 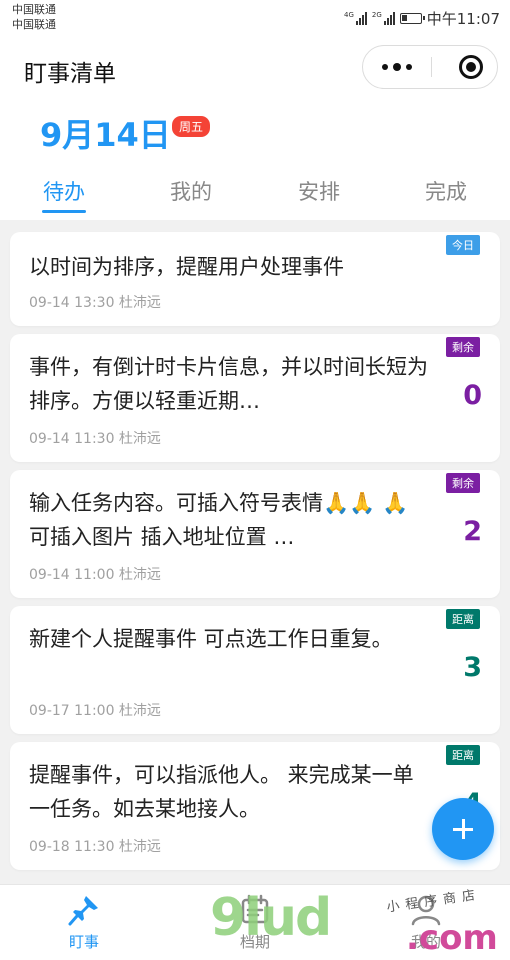 What do you see at coordinates (83, 942) in the screenshot?
I see `bottom-tab-label: 盯事` at bounding box center [83, 942].